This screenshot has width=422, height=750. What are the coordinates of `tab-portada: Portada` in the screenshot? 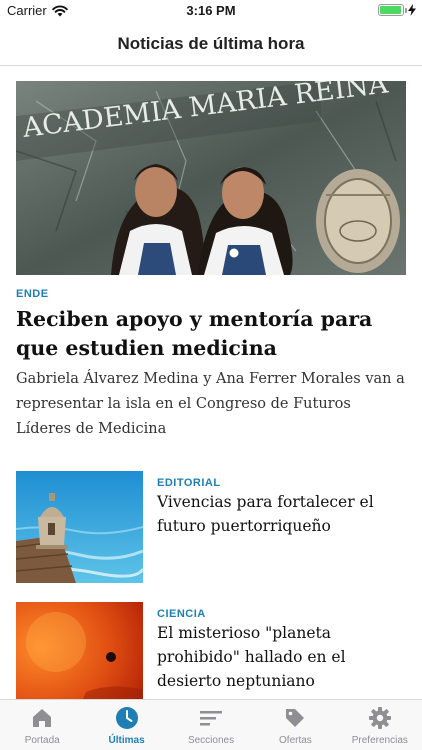 It's located at (42, 725).